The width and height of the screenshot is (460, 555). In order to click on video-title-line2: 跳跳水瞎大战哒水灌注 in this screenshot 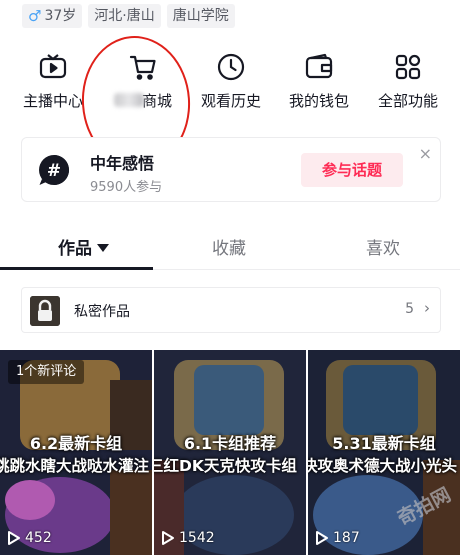, I will do `click(75, 466)`.